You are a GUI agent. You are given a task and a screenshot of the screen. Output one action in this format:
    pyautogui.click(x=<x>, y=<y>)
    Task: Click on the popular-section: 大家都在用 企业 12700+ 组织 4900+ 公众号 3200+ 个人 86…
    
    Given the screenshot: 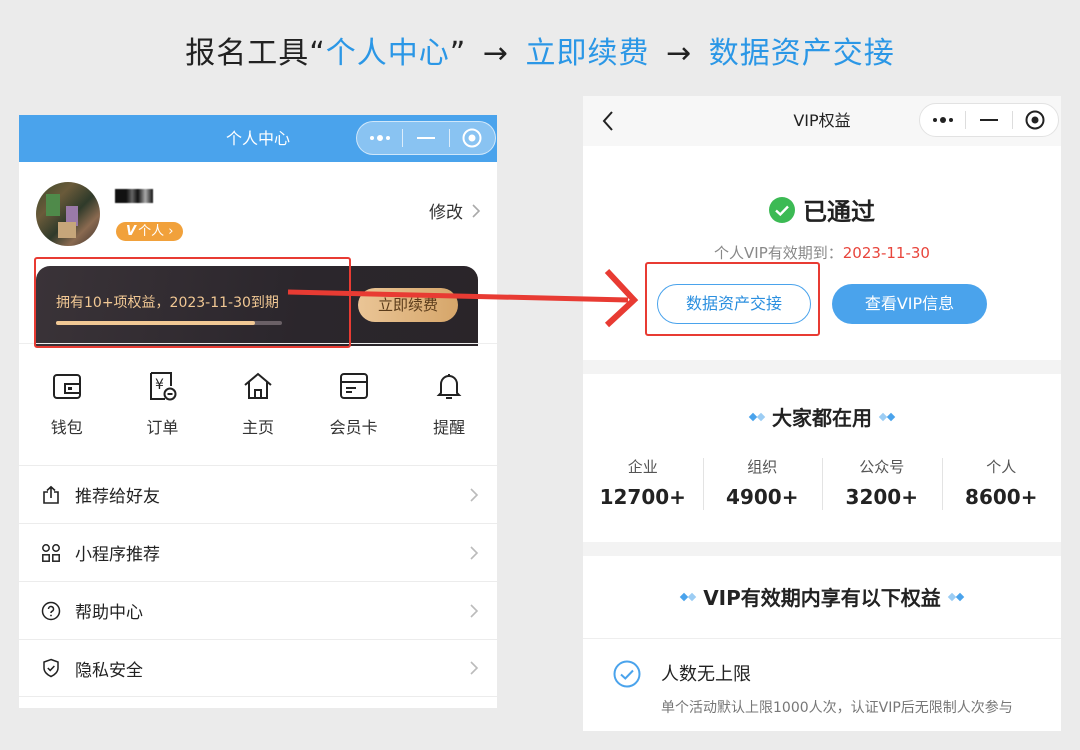 What is the action you would take?
    pyautogui.click(x=822, y=458)
    